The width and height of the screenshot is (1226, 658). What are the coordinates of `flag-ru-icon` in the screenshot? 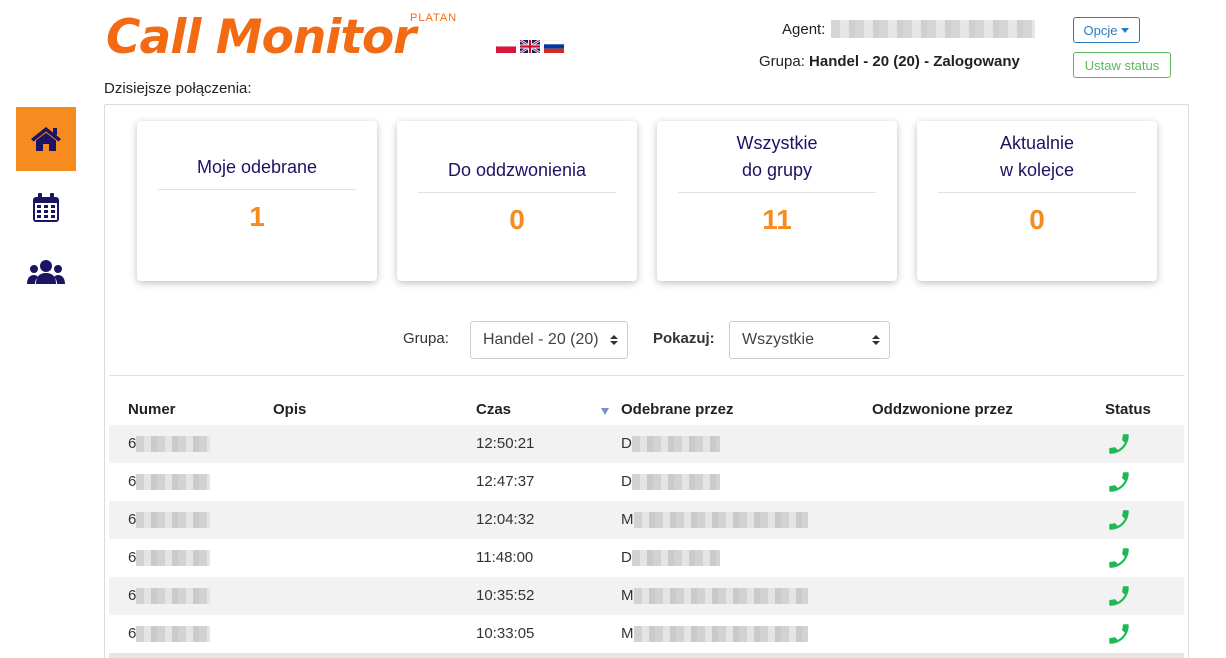 It's located at (554, 46).